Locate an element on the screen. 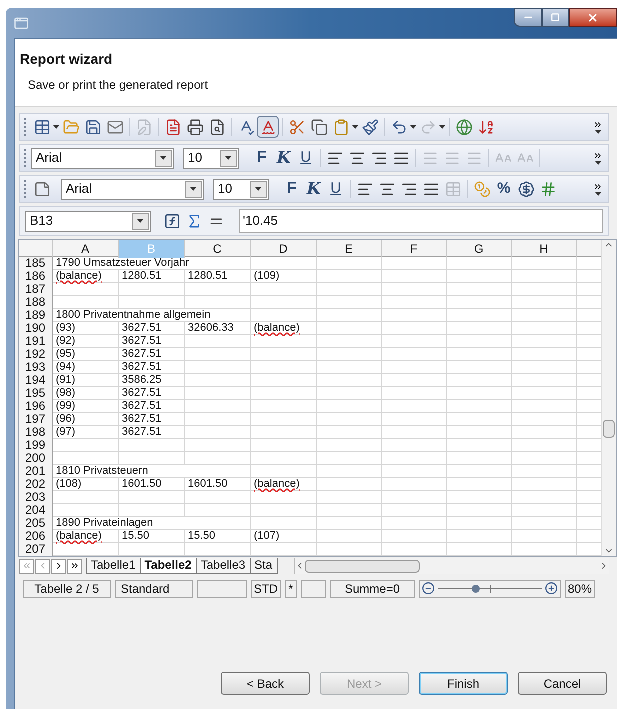 This screenshot has height=709, width=617. row-header: 197 is located at coordinates (36, 420).